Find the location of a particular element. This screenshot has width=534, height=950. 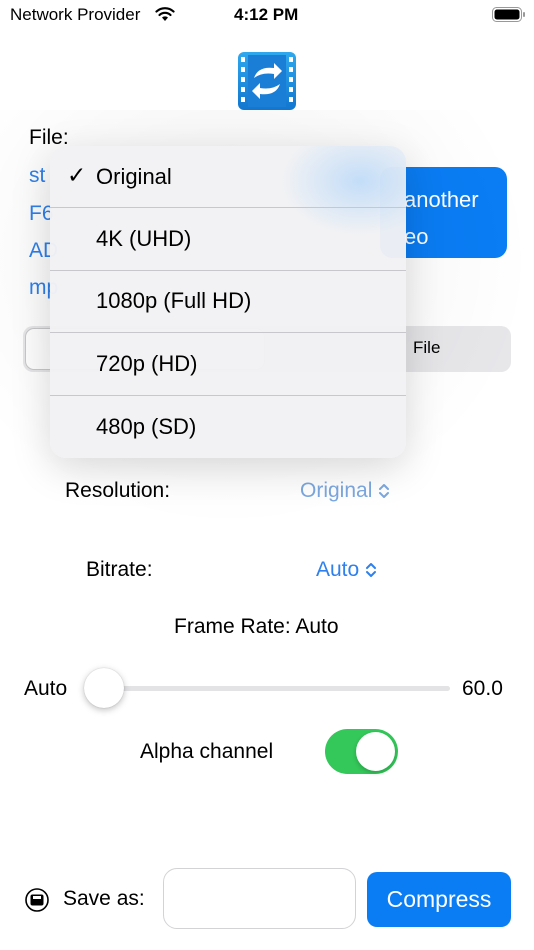

menu-item-4k: 4K (UHD) is located at coordinates (228, 239).